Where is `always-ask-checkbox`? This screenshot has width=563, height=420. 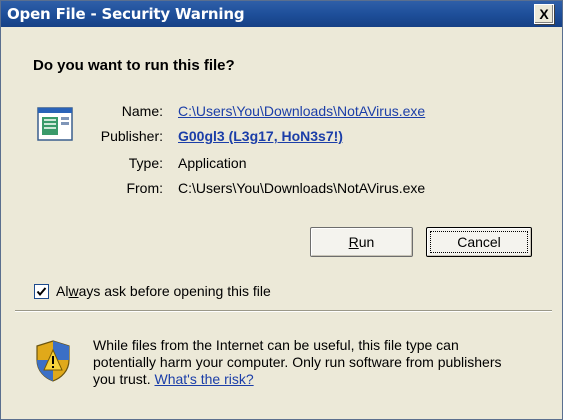
always-ask-checkbox is located at coordinates (41, 291).